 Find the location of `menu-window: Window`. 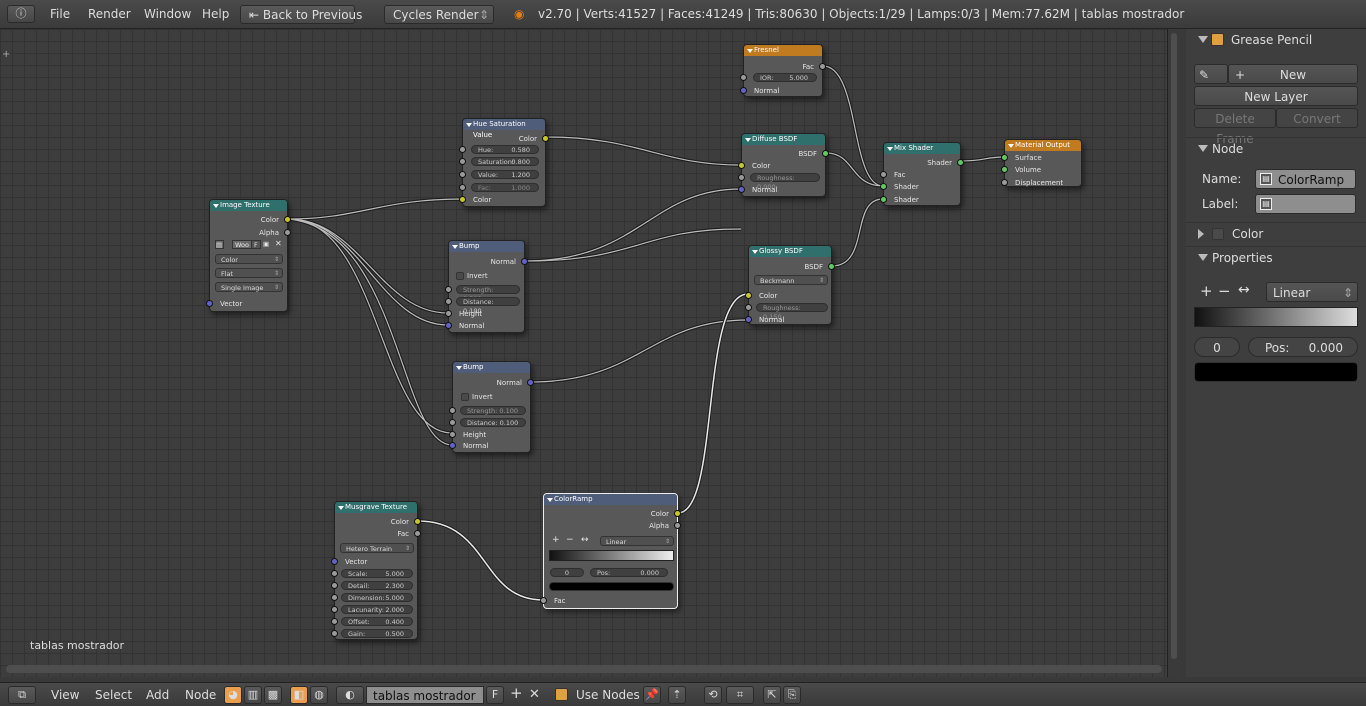

menu-window: Window is located at coordinates (167, 14).